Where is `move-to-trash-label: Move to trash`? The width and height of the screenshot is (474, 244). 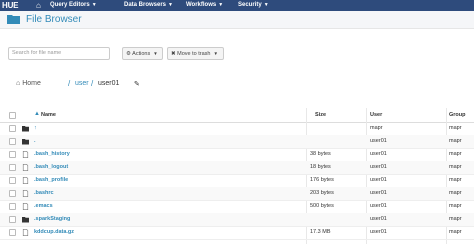
move-to-trash-label: Move to trash is located at coordinates (194, 54).